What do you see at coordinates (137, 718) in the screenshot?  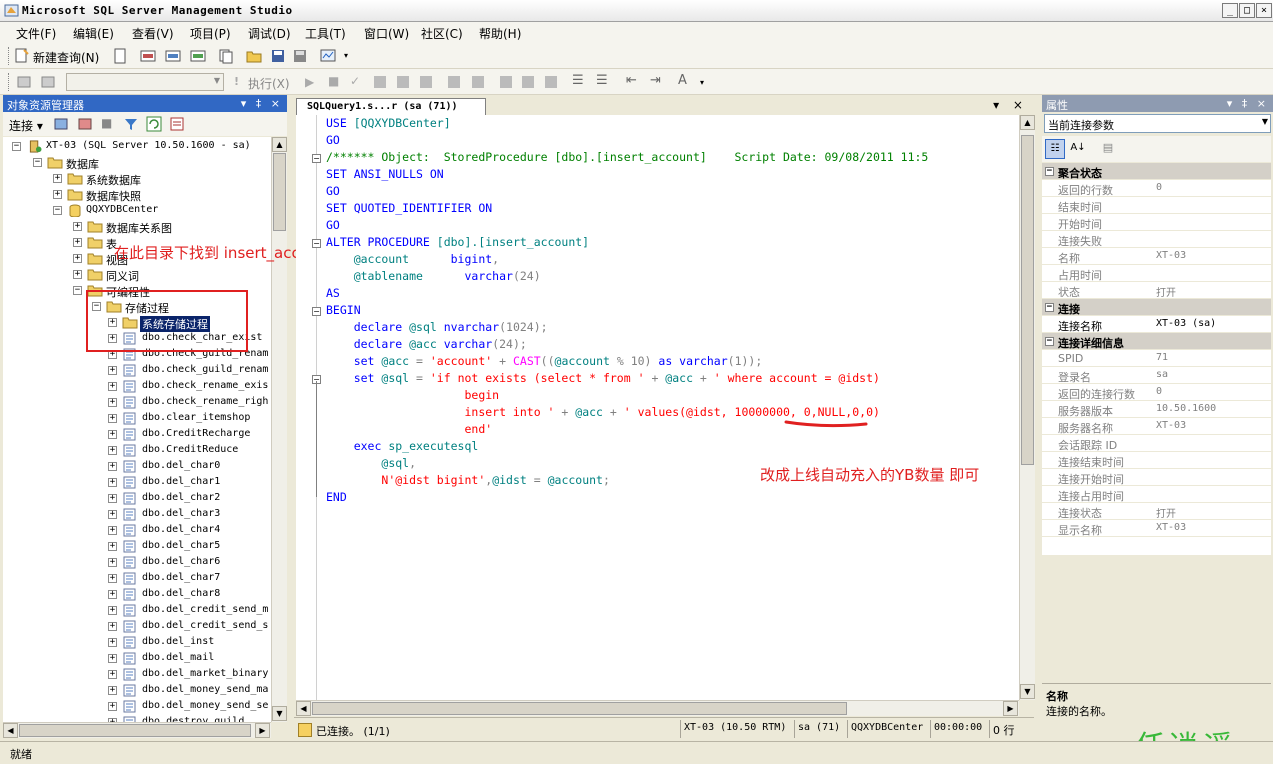 I see `tree-node-procedure: + dbo.destroy_guild` at bounding box center [137, 718].